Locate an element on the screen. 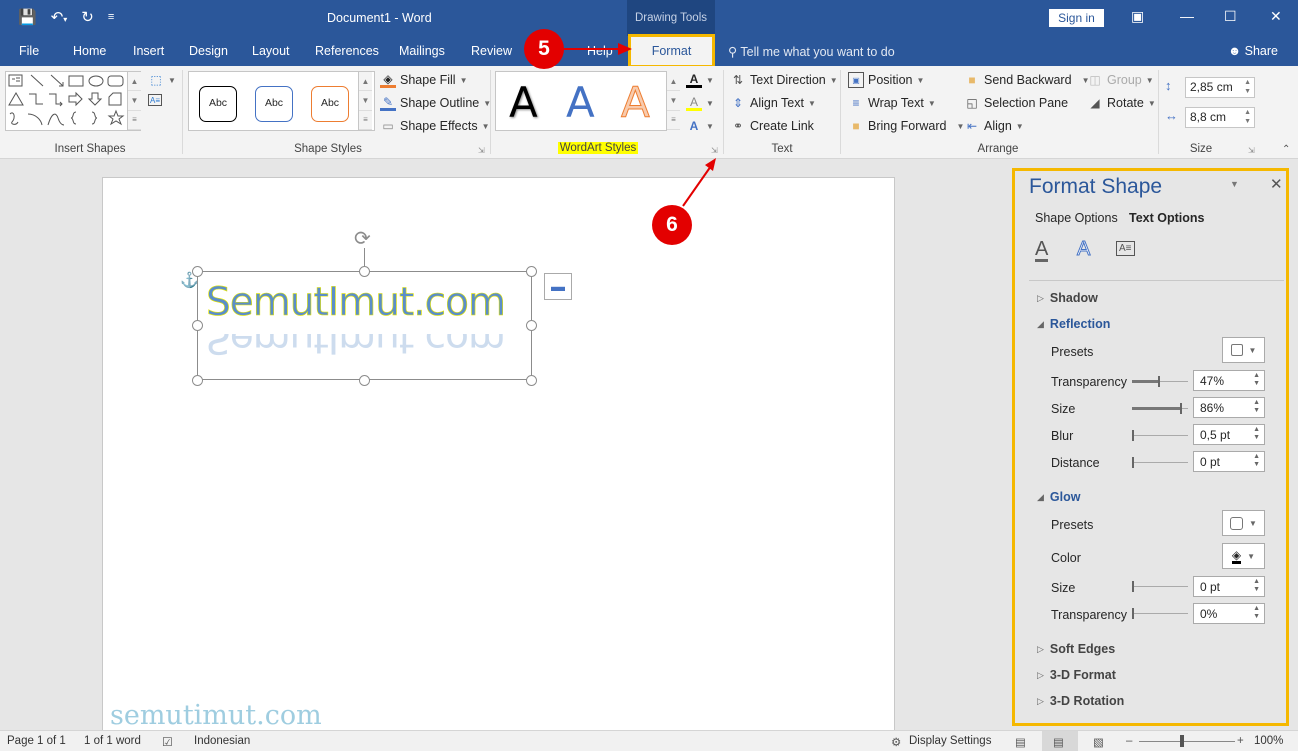 This screenshot has height=751, width=1298. reflection-size-input: 86% ▲ ▼ is located at coordinates (1229, 407).